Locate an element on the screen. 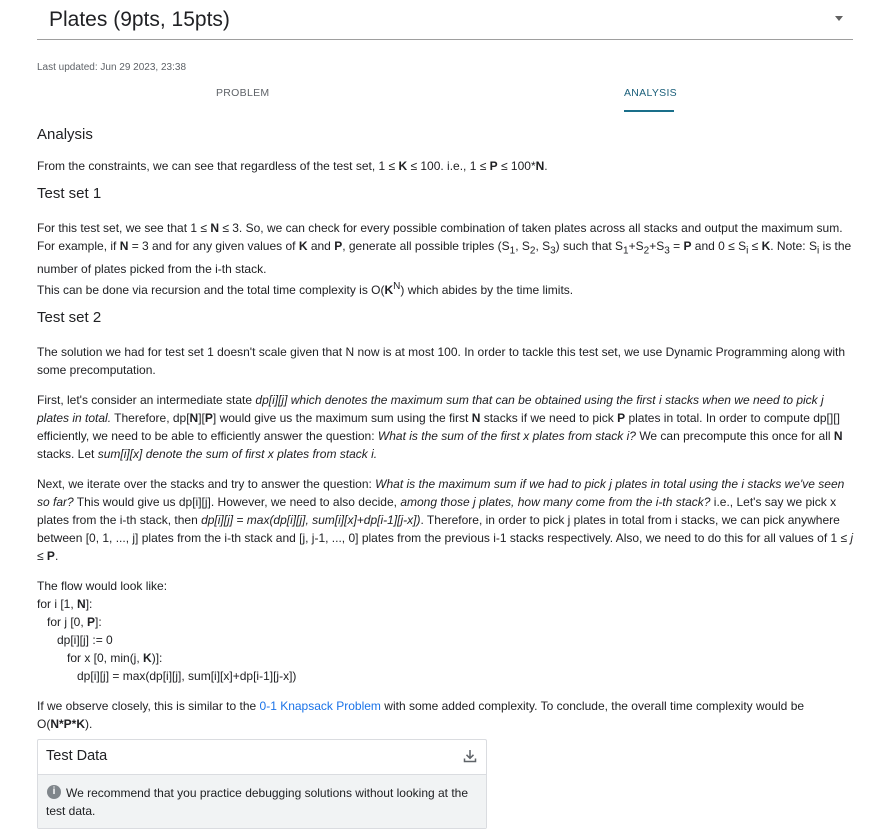 Image resolution: width=887 pixels, height=829 pixels. pseudocode-line: for j [0, P]: is located at coordinates (69, 622).